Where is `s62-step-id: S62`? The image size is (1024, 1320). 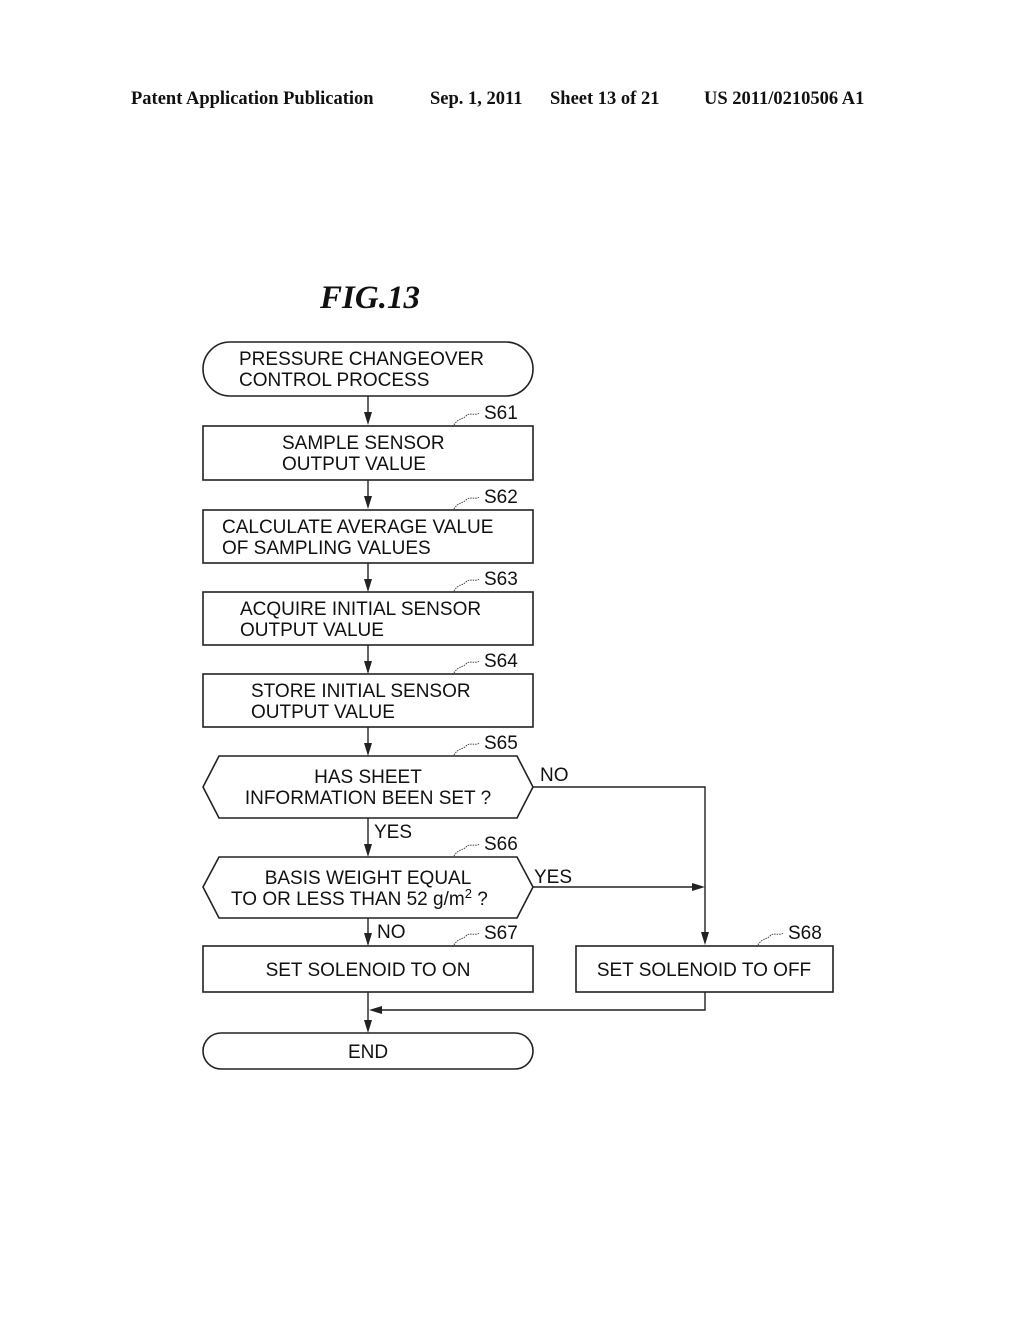
s62-step-id: S62 is located at coordinates (501, 497).